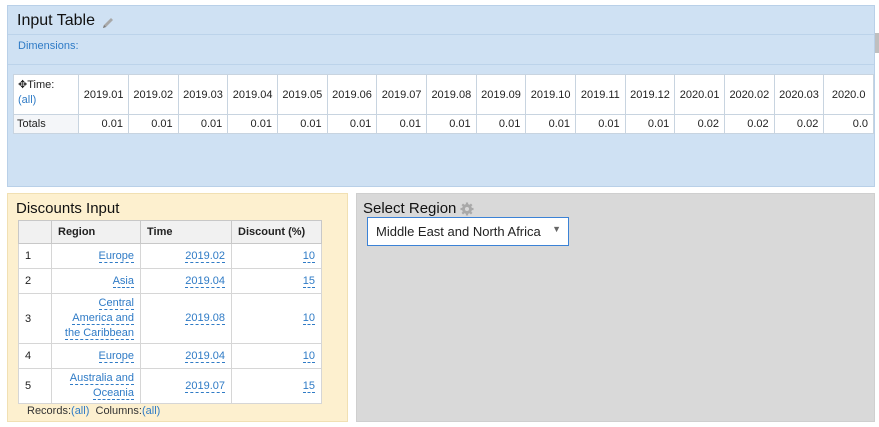  I want to click on time-column-header: Time, so click(186, 232).